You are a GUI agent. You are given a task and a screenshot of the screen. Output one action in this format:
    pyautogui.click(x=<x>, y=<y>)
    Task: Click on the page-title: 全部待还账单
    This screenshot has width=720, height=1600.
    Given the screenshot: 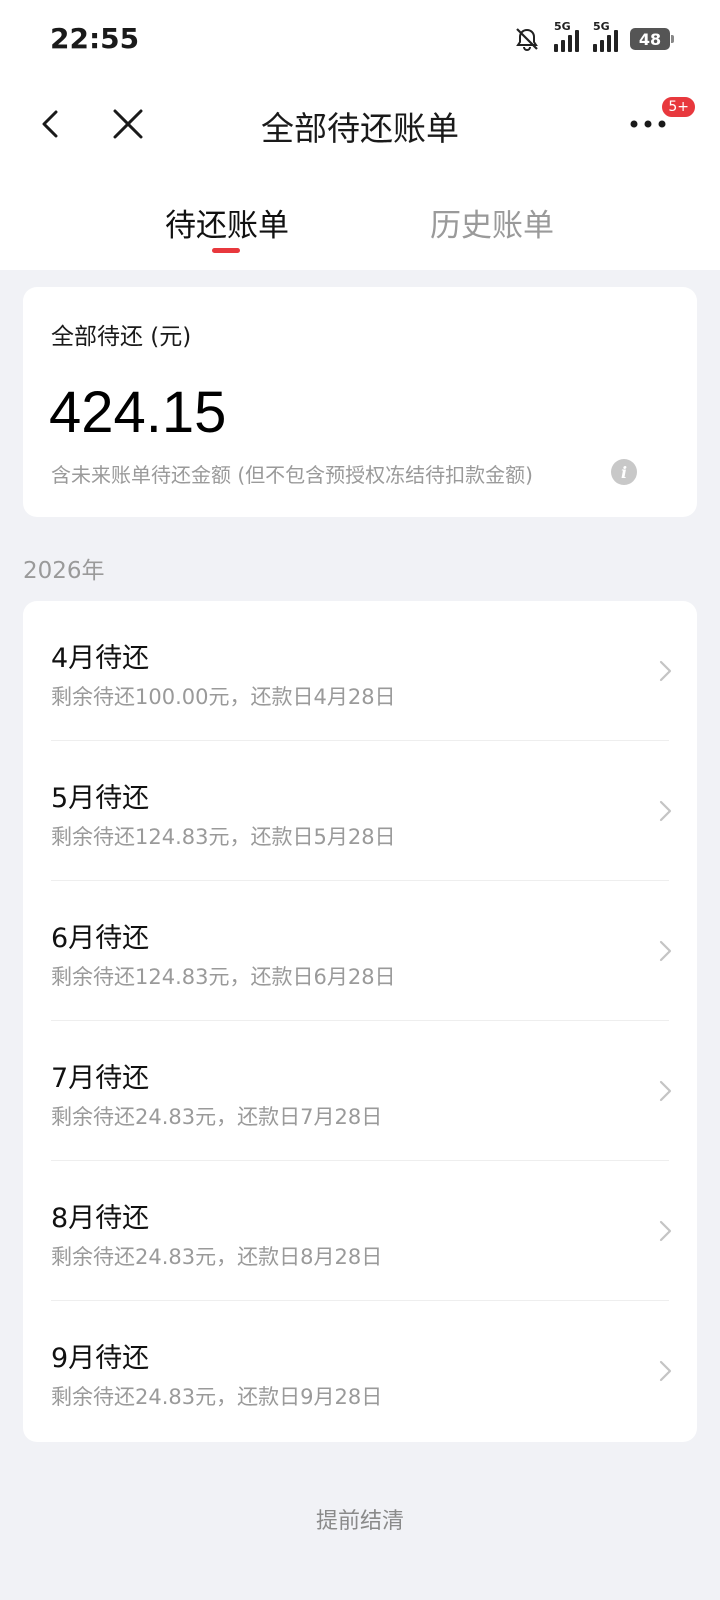 What is the action you would take?
    pyautogui.click(x=360, y=128)
    